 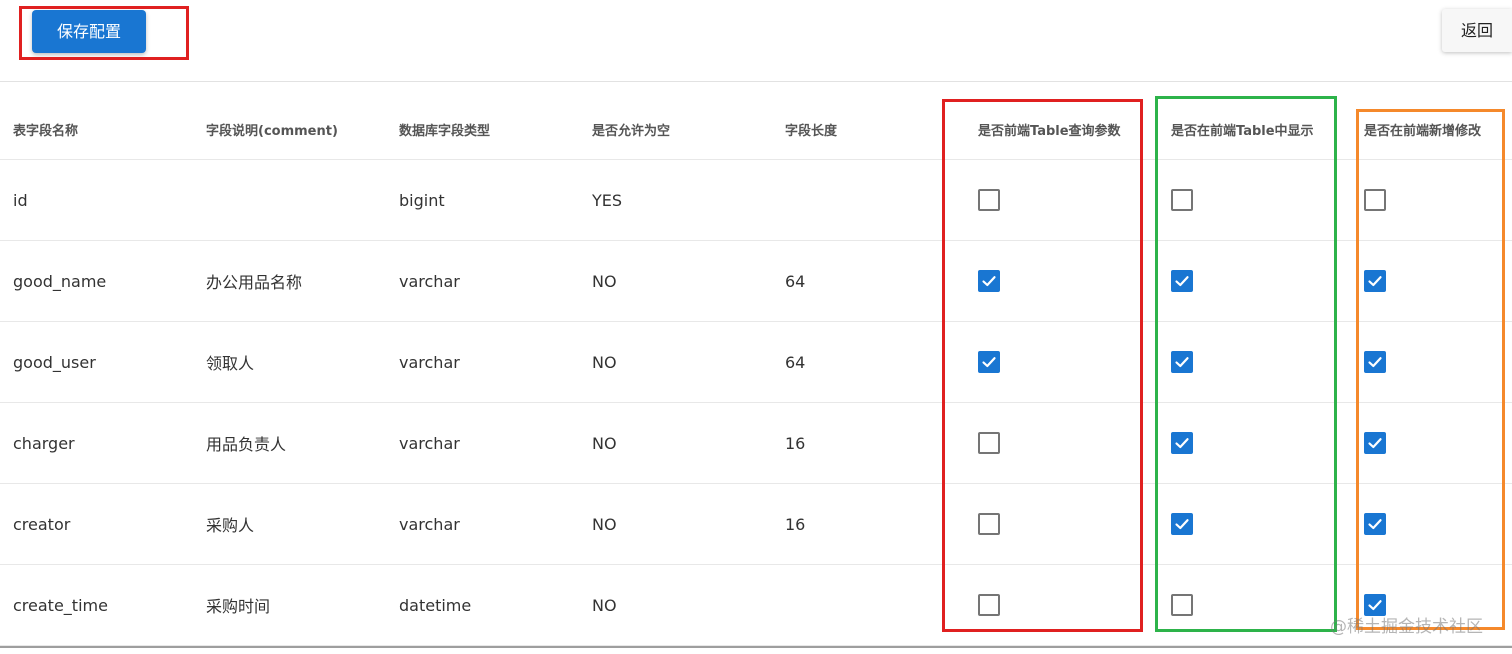 What do you see at coordinates (254, 282) in the screenshot?
I see `cell-comment: 办公用品名称` at bounding box center [254, 282].